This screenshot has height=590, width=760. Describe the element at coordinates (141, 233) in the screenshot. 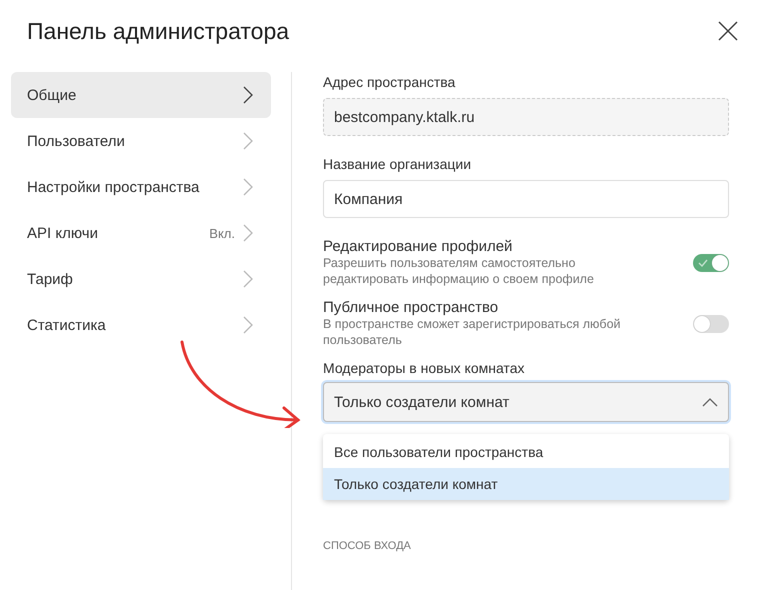

I see `sidebar-item: API ключи Вкл.` at that location.